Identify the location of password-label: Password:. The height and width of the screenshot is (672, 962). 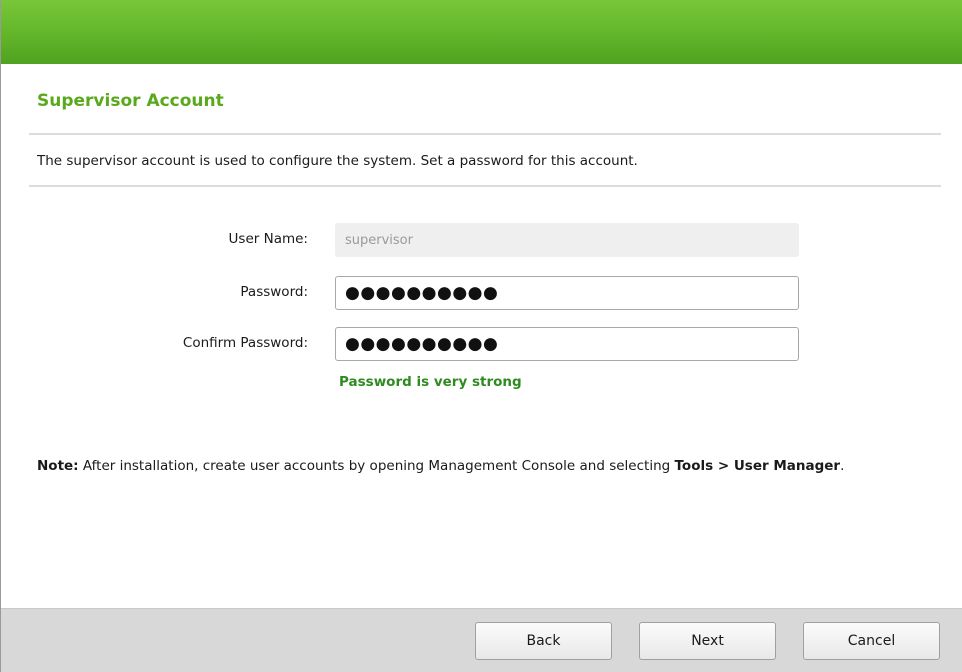
(274, 292).